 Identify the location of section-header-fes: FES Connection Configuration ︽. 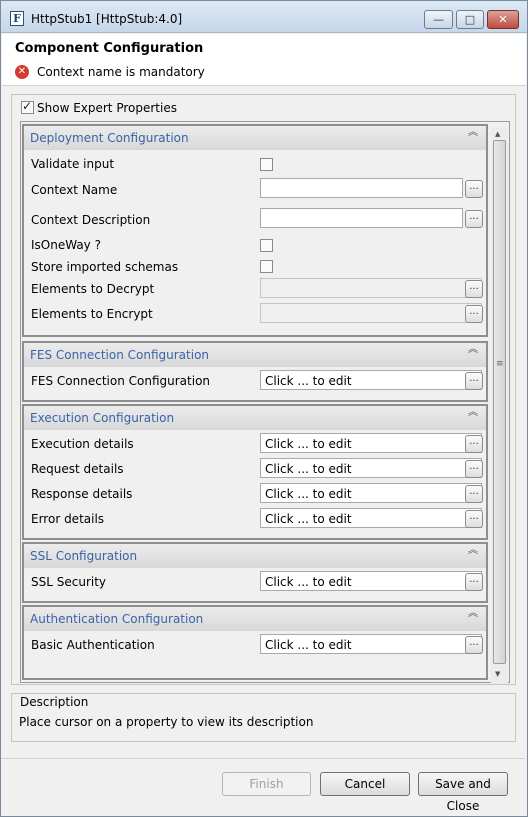
(255, 355).